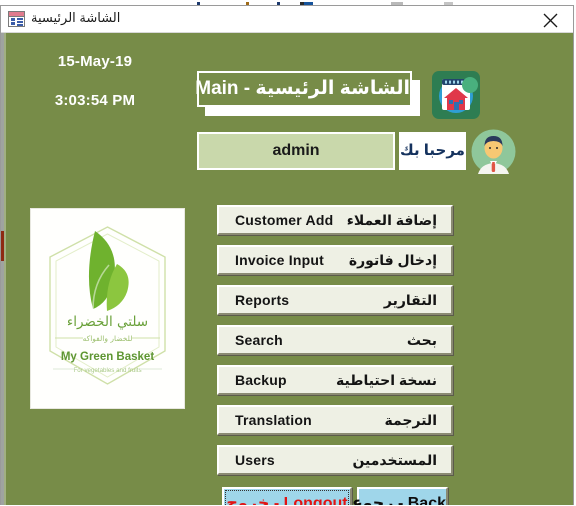 This screenshot has height=506, width=576. I want to click on page-title: الشاشة الرئيسية - Main, so click(303, 89).